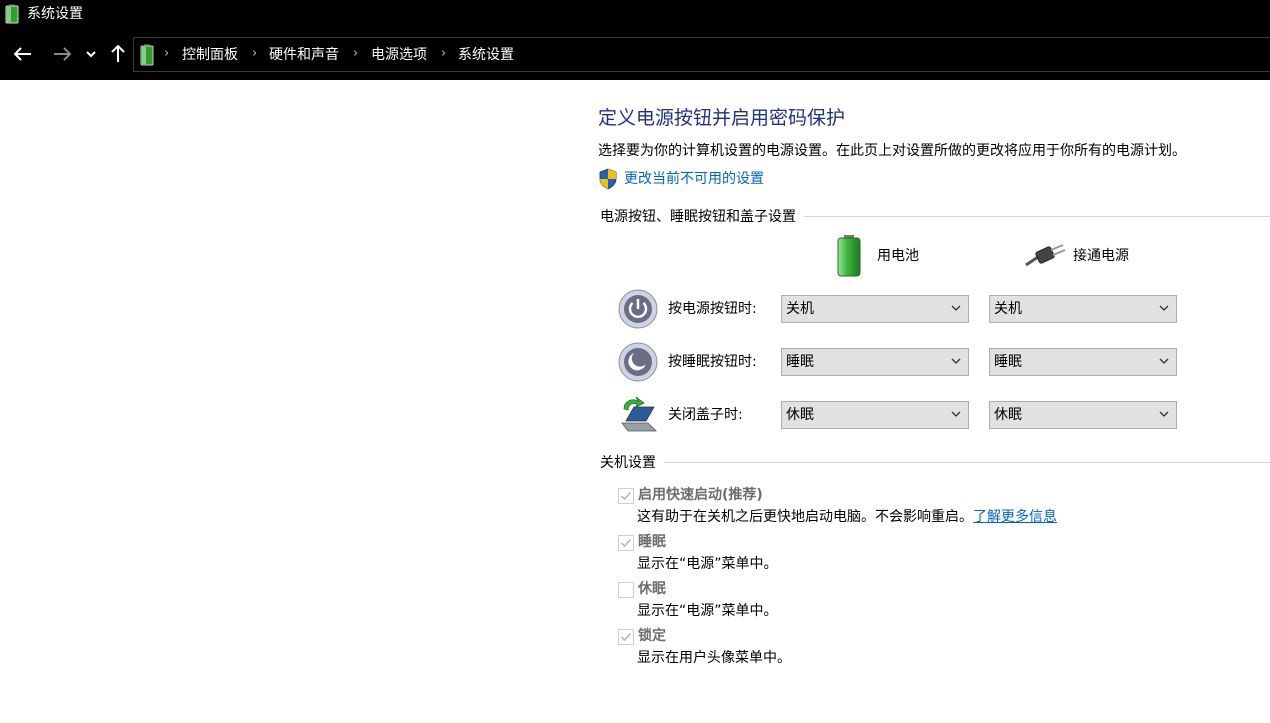 The height and width of the screenshot is (723, 1270). Describe the element at coordinates (805, 517) in the screenshot. I see `description-text: 这有助于在关机之后更快地启动电脑。不会影响重启。` at that location.